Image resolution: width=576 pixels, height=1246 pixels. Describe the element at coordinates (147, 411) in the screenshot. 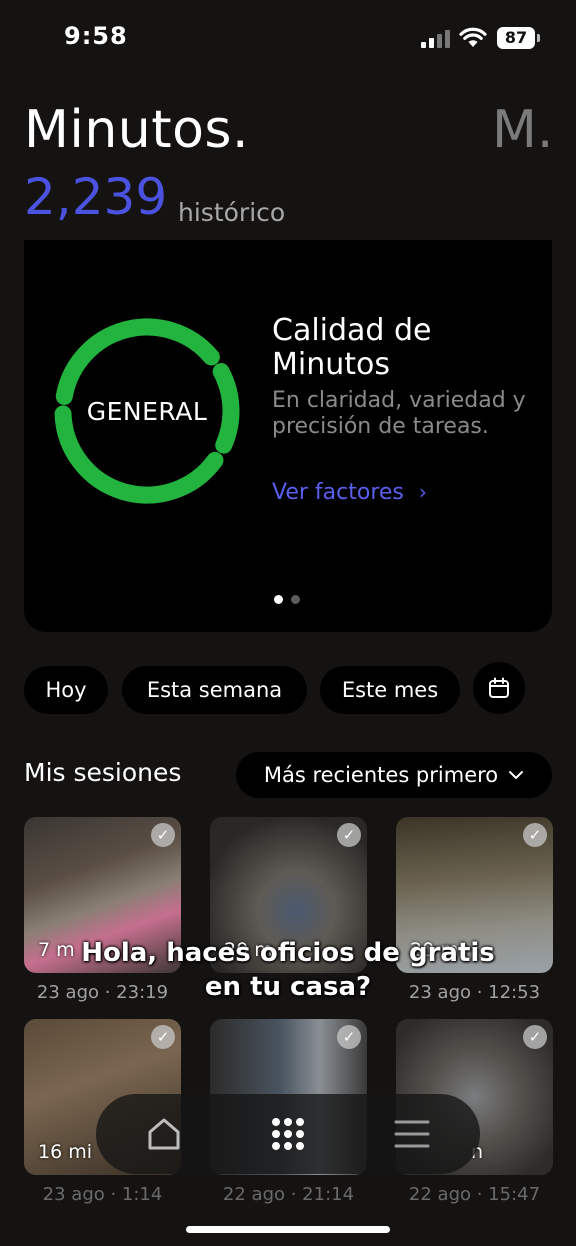

I see `ring-label: GENERAL` at that location.